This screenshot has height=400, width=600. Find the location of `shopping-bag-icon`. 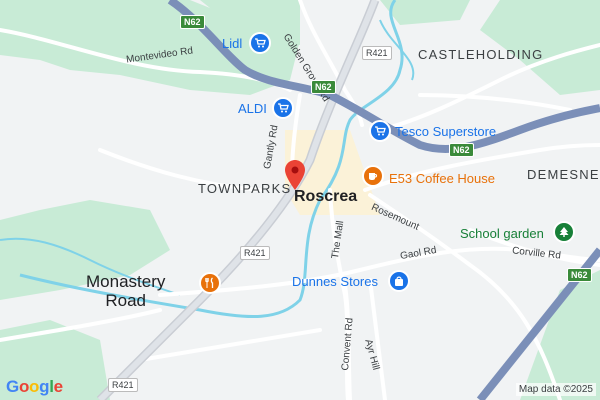

shopping-bag-icon is located at coordinates (399, 281).